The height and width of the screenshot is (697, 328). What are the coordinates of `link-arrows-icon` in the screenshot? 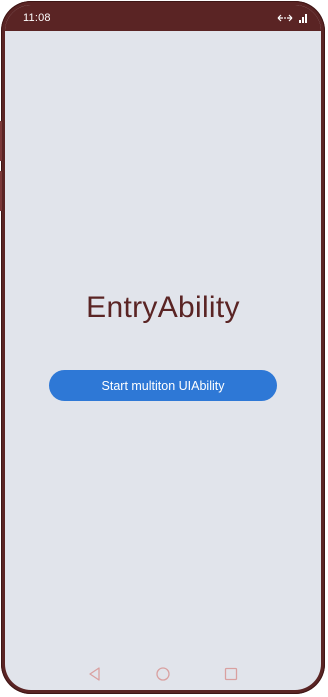 It's located at (285, 18).